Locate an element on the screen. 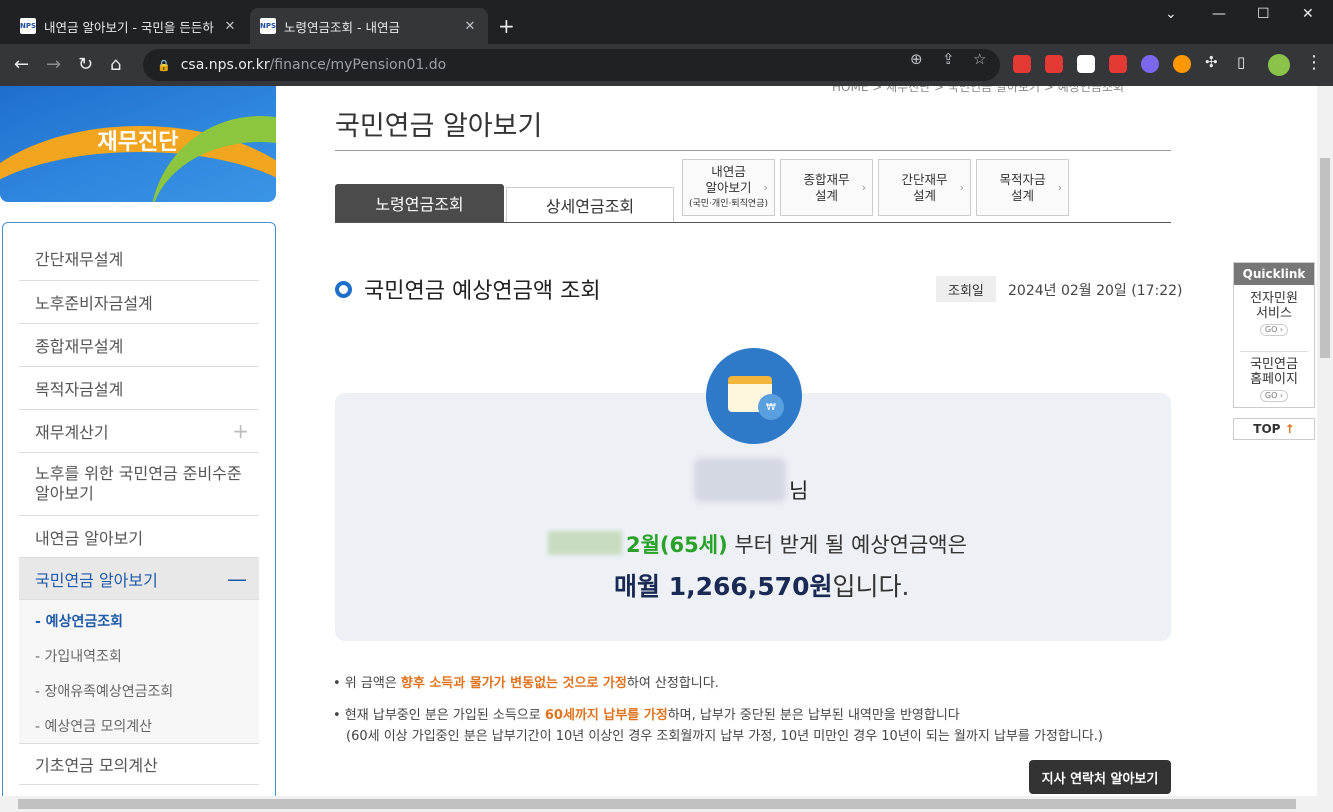 The image size is (1333, 812). browser-tab-active: NPS 노령연금조회 - 내연금 ✕ is located at coordinates (369, 26).